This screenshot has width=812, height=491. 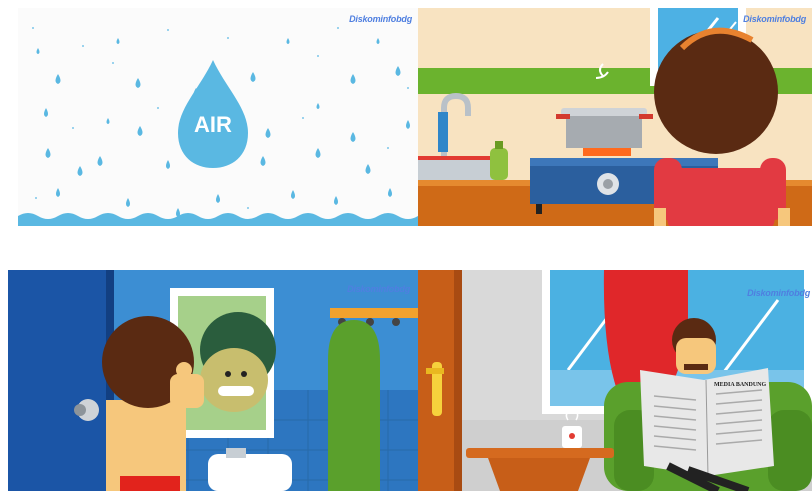 I want to click on air-label: AIR, so click(x=213, y=124).